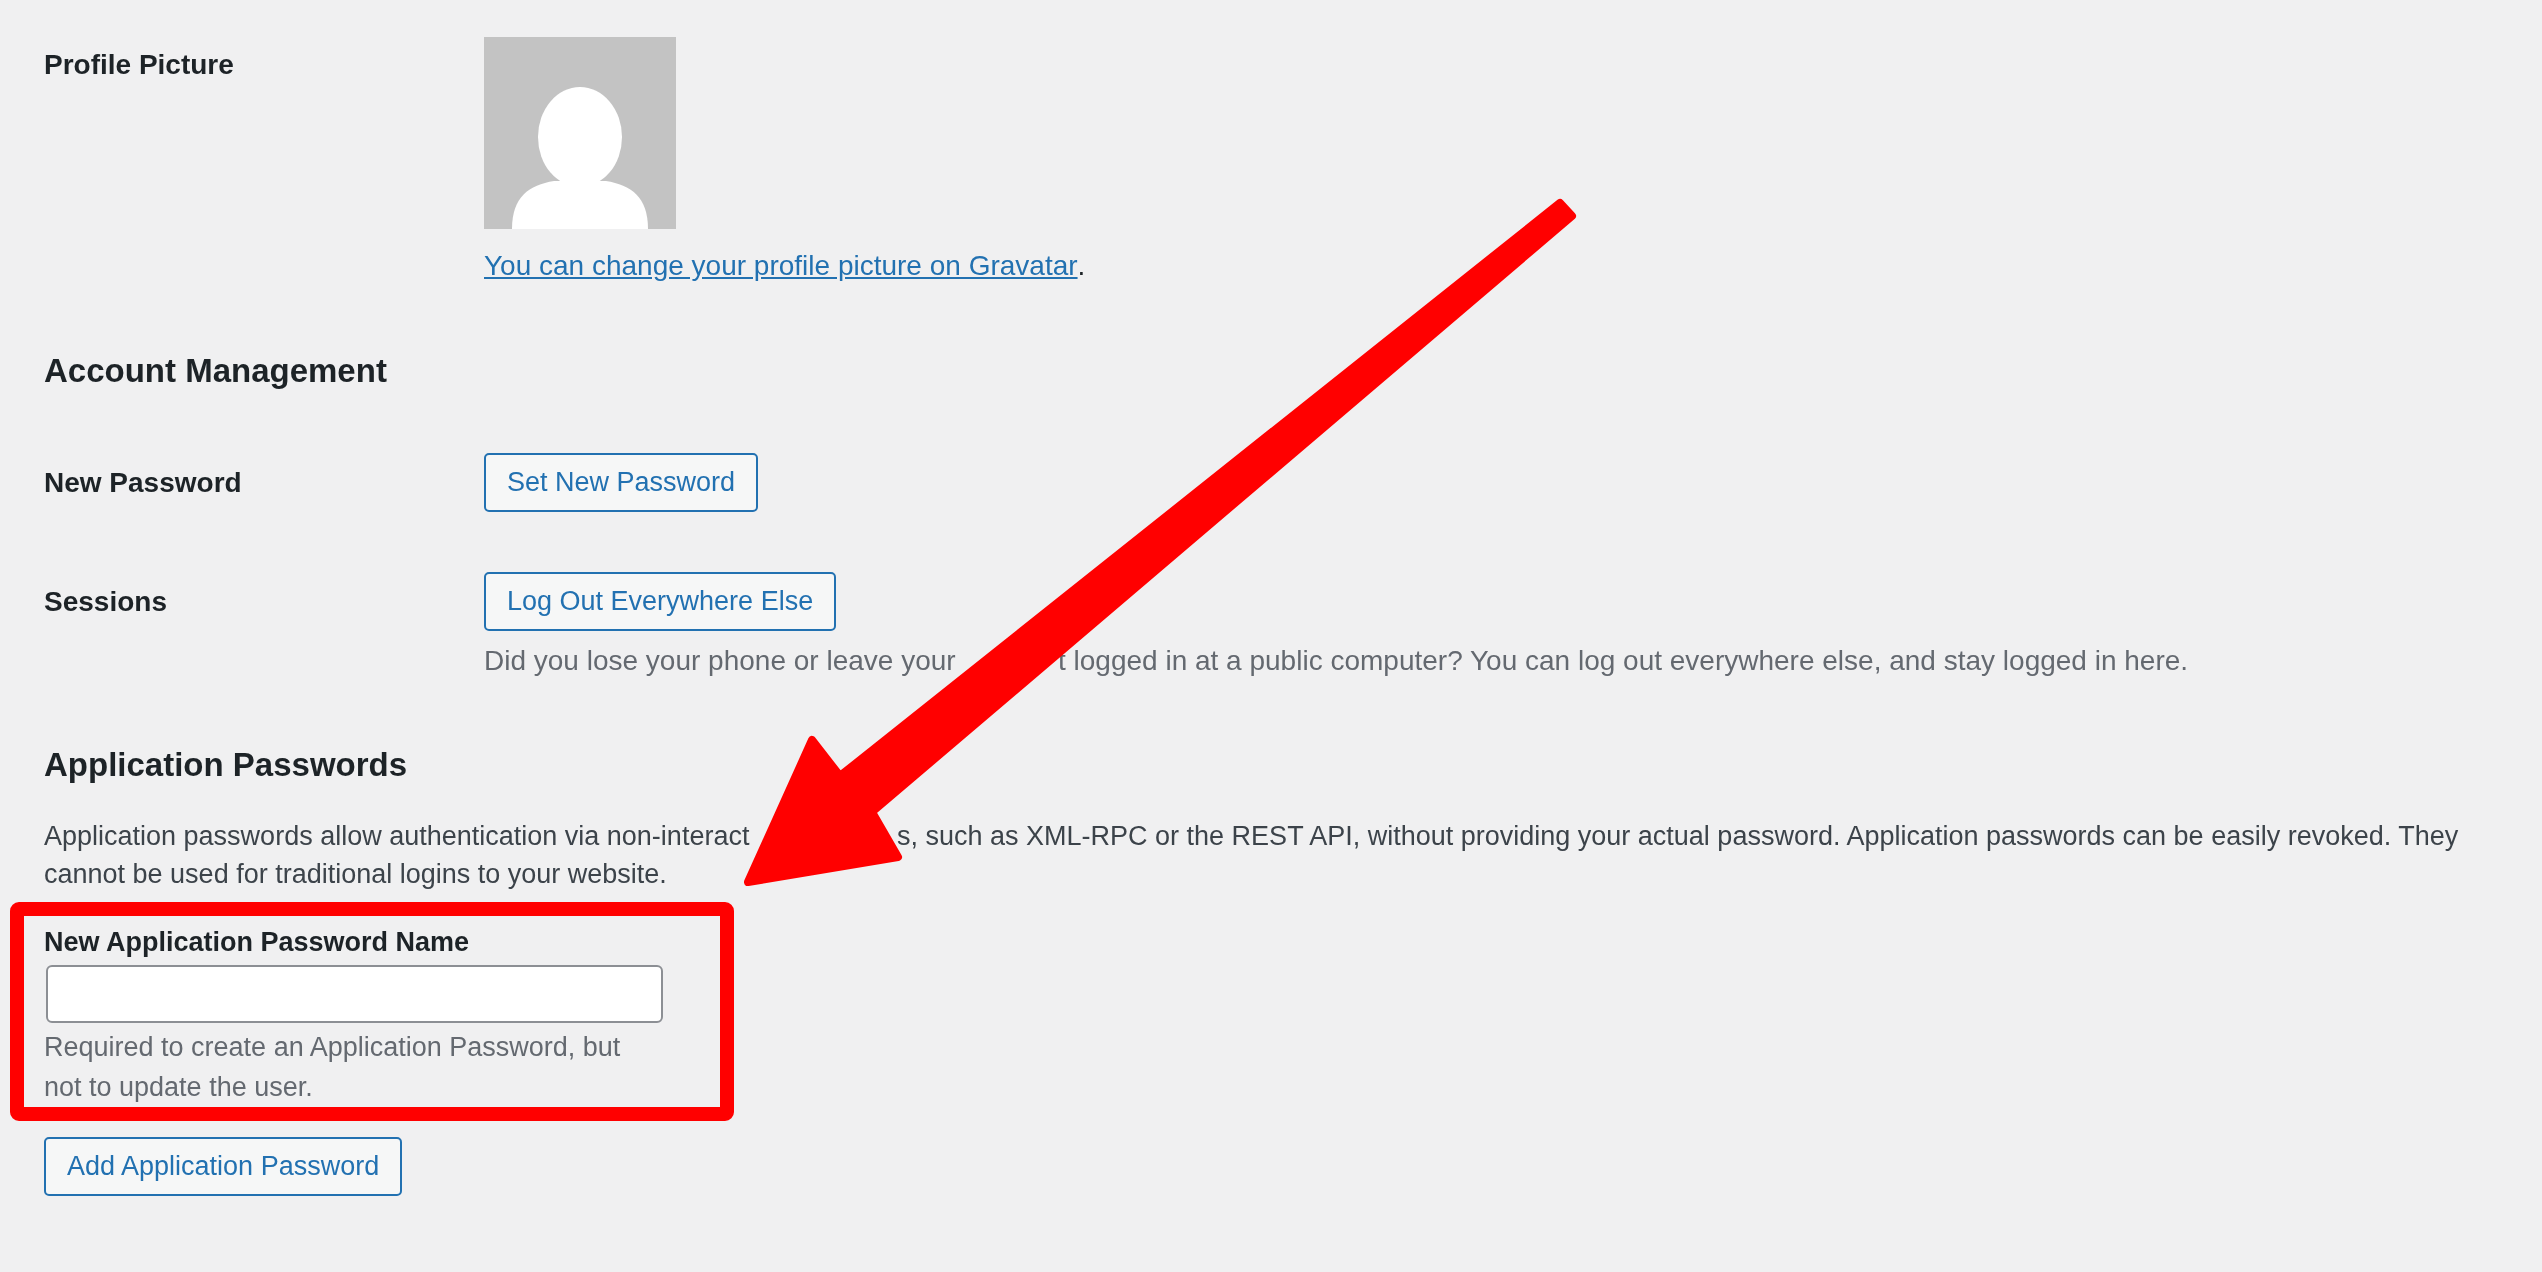  What do you see at coordinates (354, 994) in the screenshot?
I see `input-field` at bounding box center [354, 994].